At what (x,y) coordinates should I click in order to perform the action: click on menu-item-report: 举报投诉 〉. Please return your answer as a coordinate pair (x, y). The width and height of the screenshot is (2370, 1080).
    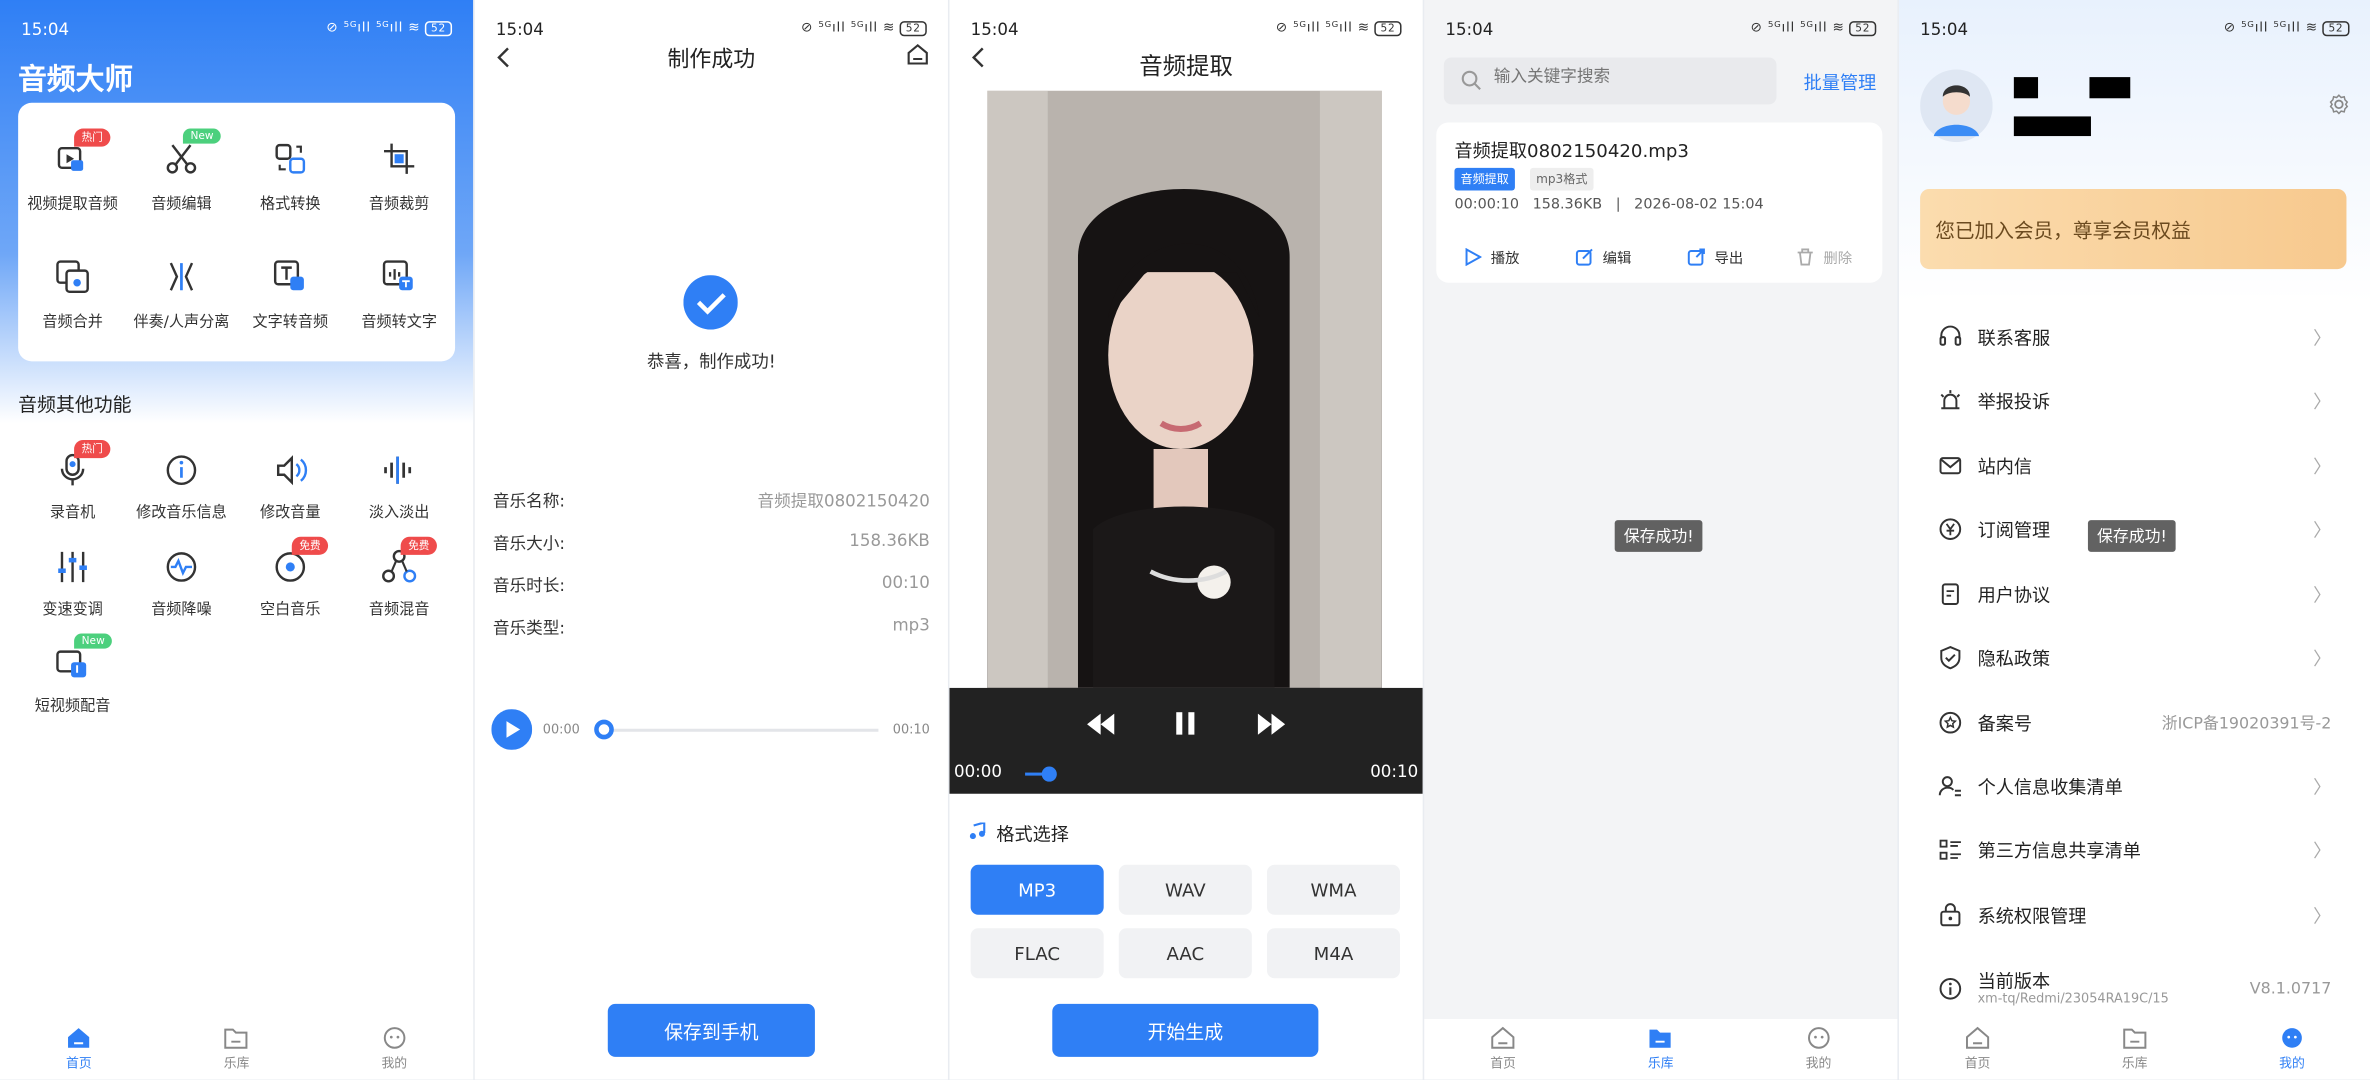
    Looking at the image, I should click on (2134, 400).